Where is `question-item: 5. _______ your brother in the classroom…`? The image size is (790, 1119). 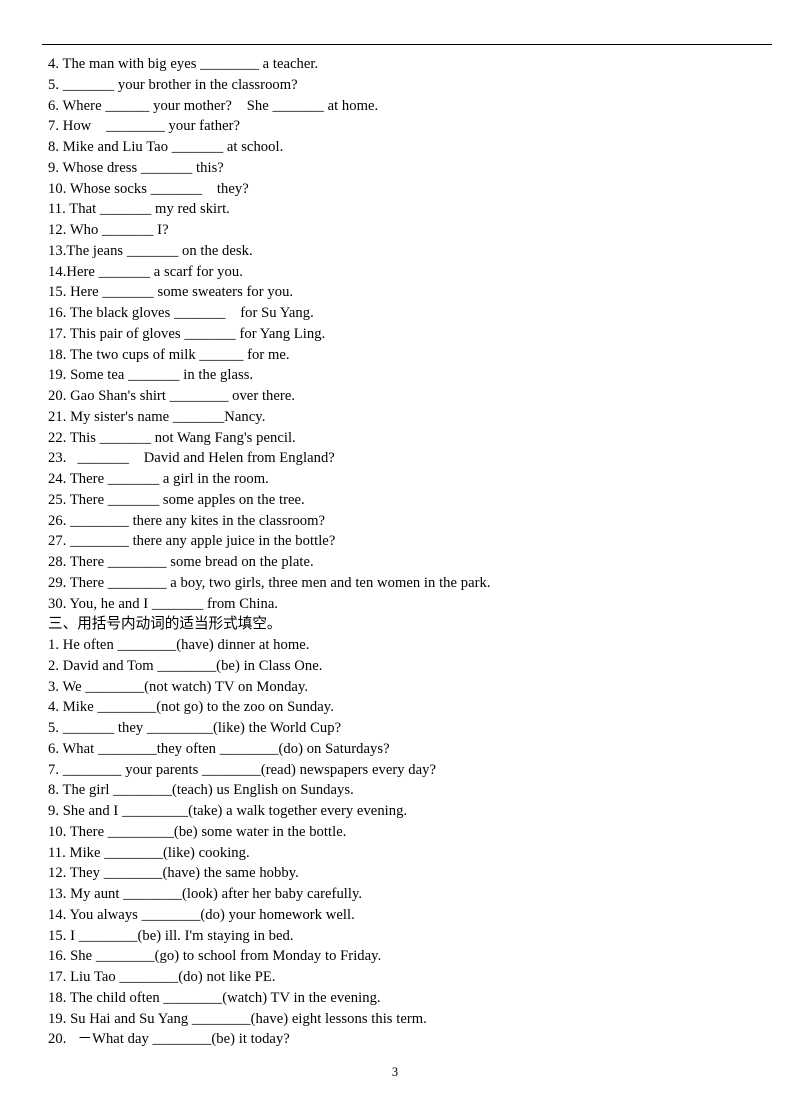
question-item: 5. _______ your brother in the classroom… is located at coordinates (173, 84).